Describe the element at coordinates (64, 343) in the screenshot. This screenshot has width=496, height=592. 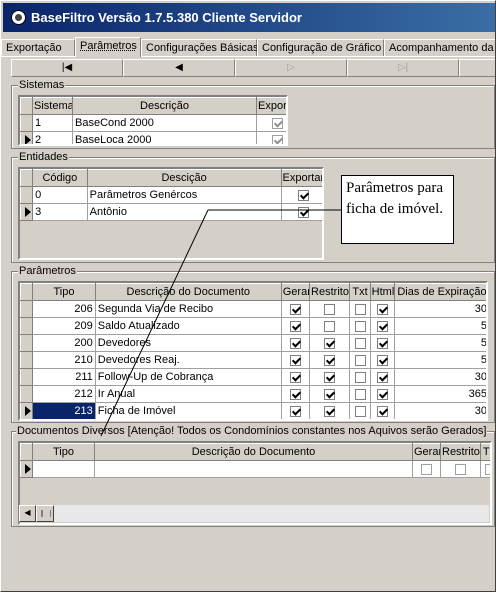
I see `tipo-cell: 200` at that location.